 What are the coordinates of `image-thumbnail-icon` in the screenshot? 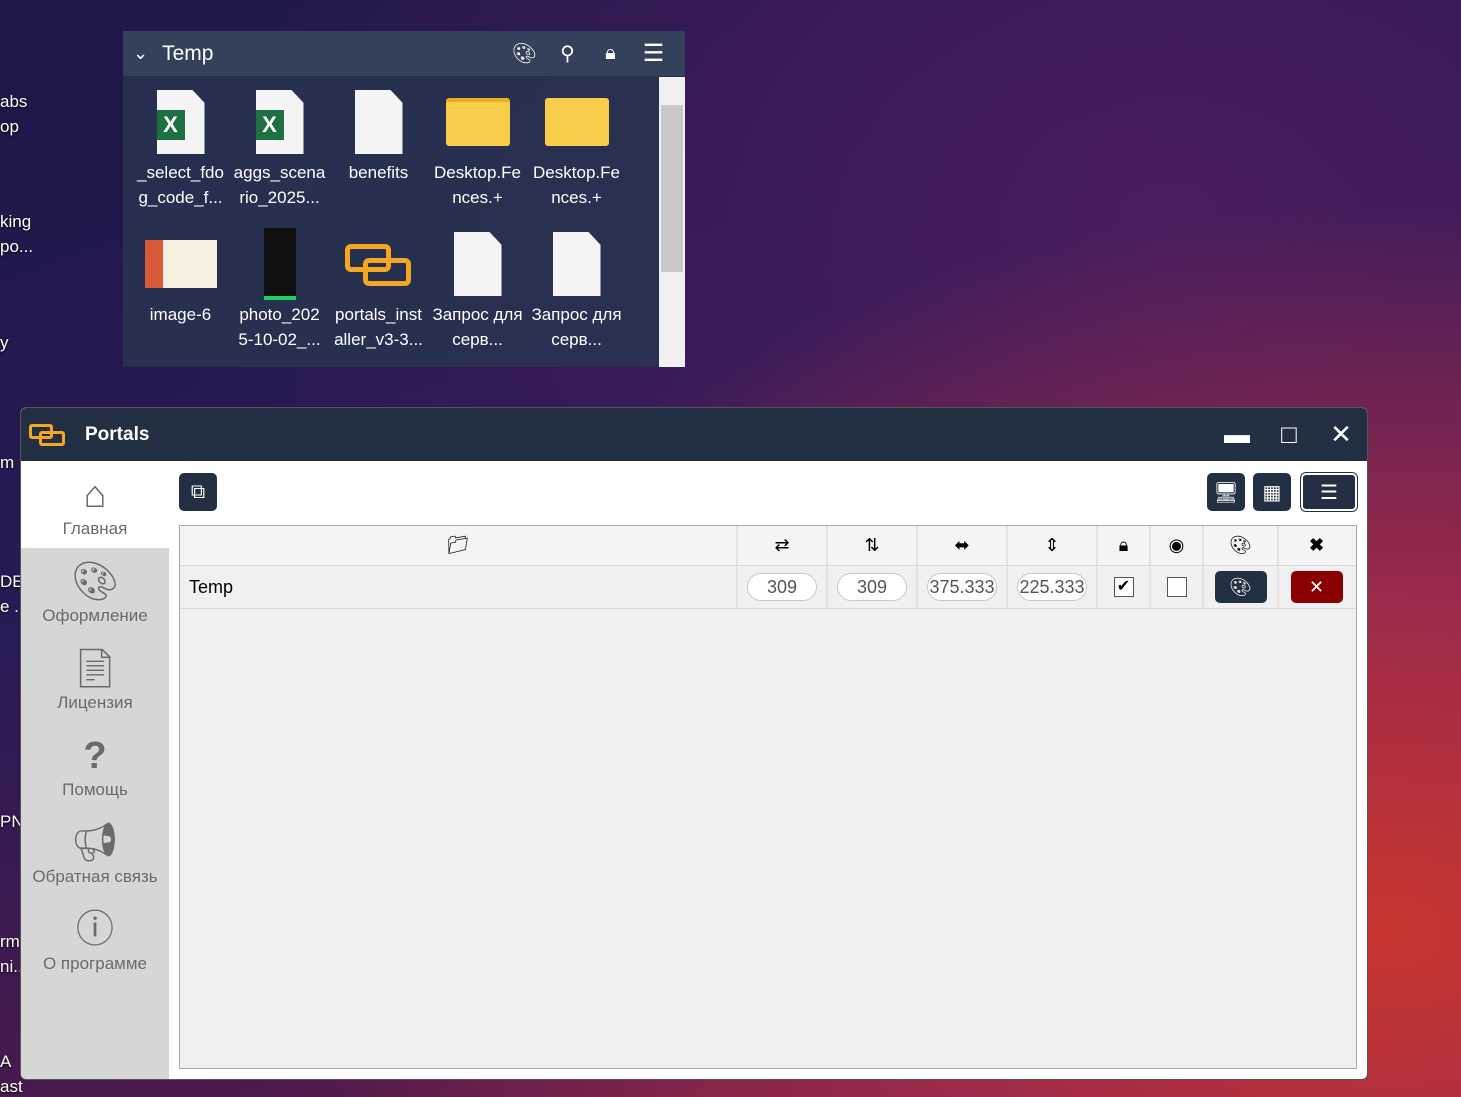 It's located at (180, 264).